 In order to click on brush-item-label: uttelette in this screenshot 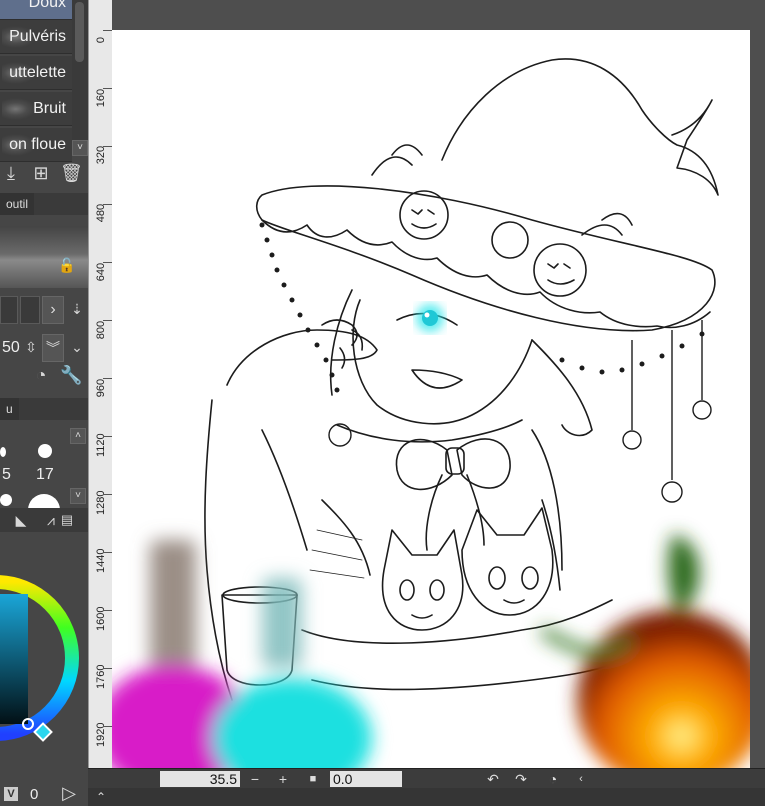, I will do `click(37, 72)`.